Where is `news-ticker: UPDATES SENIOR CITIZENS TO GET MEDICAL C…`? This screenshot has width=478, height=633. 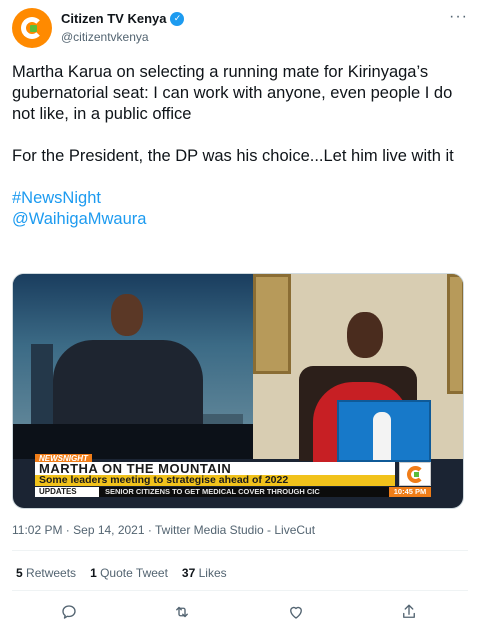
news-ticker: UPDATES SENIOR CITIZENS TO GET MEDICAL C… is located at coordinates (233, 492).